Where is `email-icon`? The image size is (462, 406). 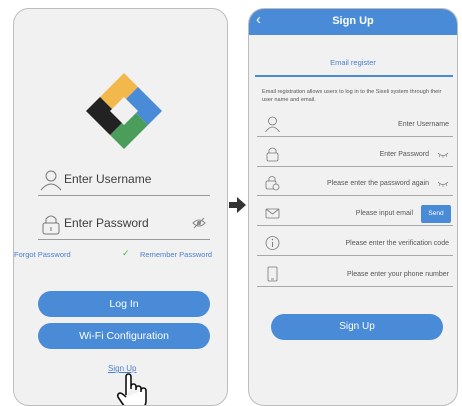
email-icon is located at coordinates (272, 213).